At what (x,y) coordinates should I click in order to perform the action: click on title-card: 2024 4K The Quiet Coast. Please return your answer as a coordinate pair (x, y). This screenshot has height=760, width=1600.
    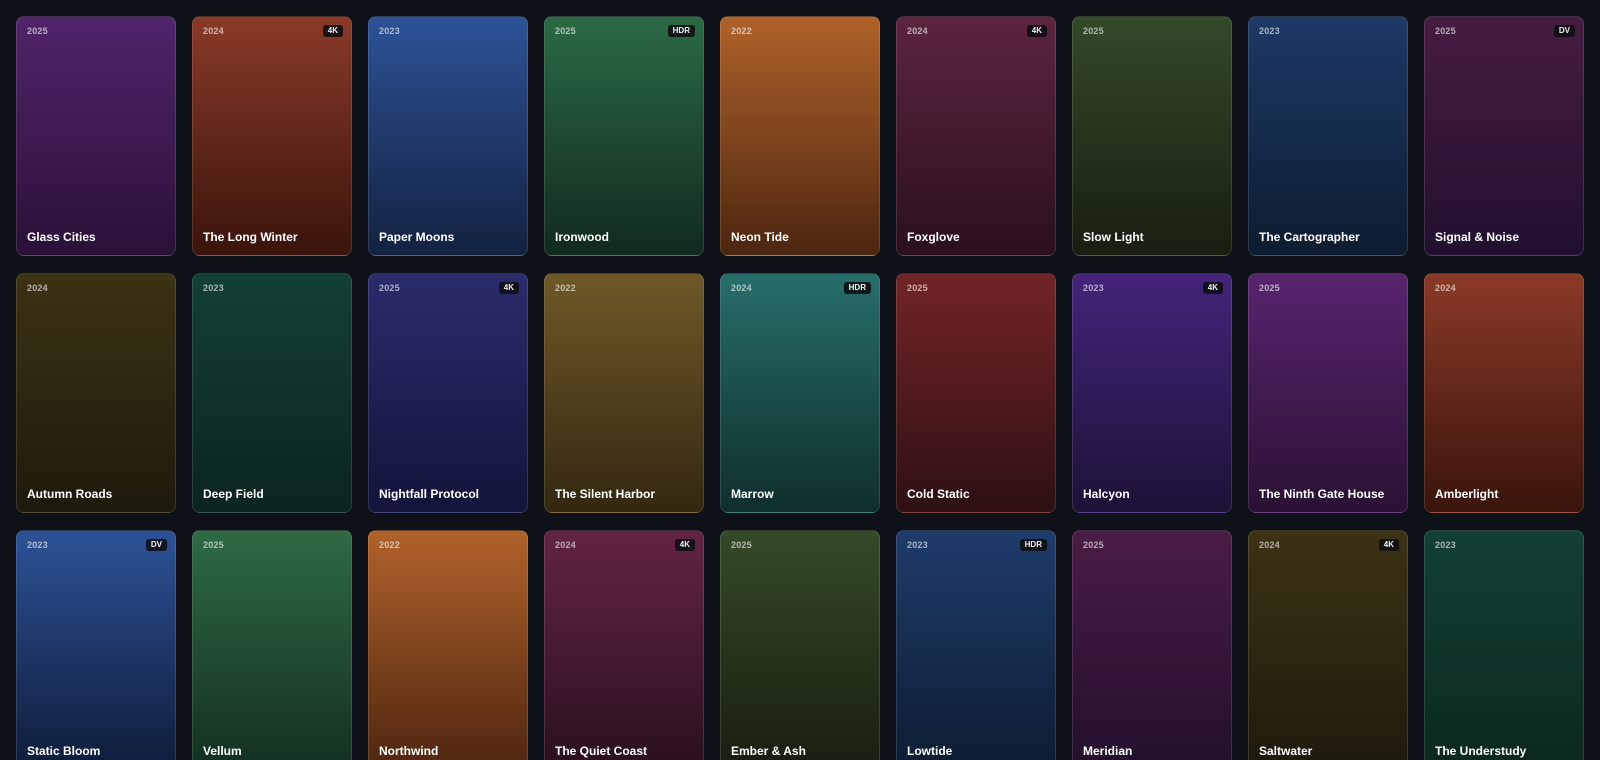
    Looking at the image, I should click on (624, 645).